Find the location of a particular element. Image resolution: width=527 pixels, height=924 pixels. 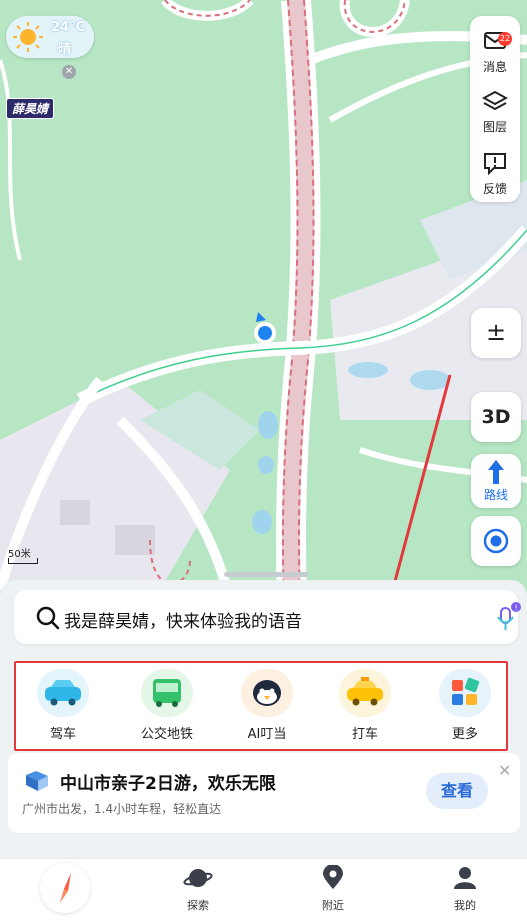

nav-home-button is located at coordinates (65, 888).